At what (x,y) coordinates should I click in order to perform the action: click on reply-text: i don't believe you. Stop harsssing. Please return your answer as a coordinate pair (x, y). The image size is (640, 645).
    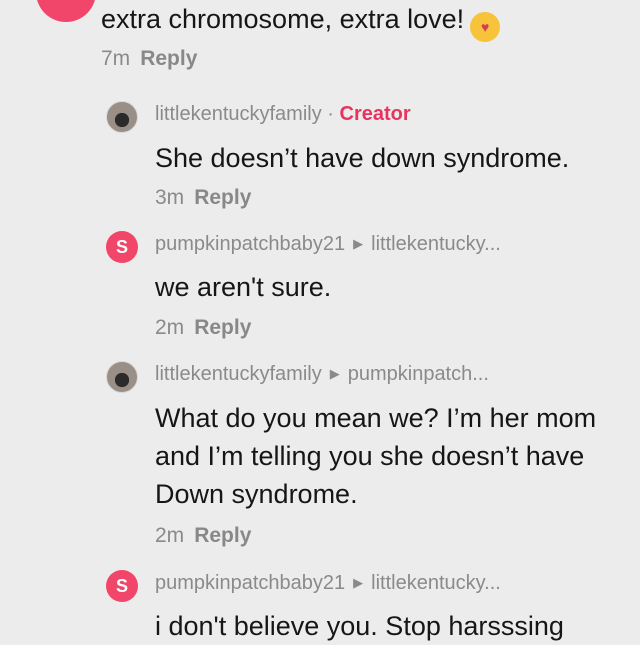
    Looking at the image, I should click on (359, 626).